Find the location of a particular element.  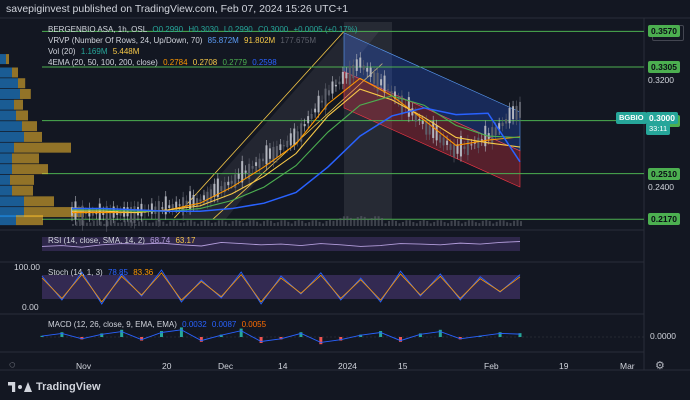

legend-rsi-v2: 63.17 is located at coordinates (185, 240).